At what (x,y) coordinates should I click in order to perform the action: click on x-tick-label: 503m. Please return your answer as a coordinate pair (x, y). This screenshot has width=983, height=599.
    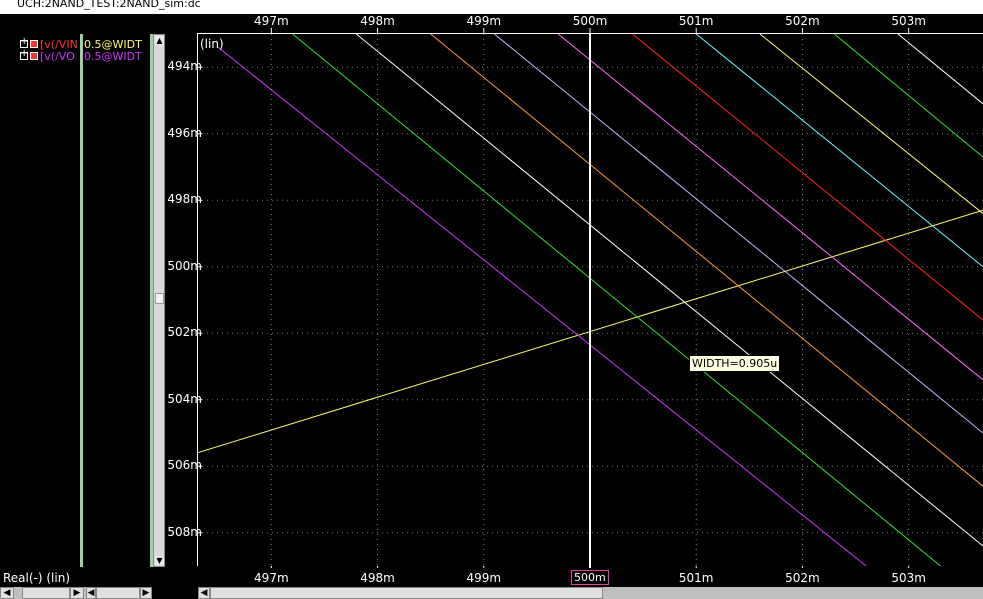
    Looking at the image, I should click on (908, 578).